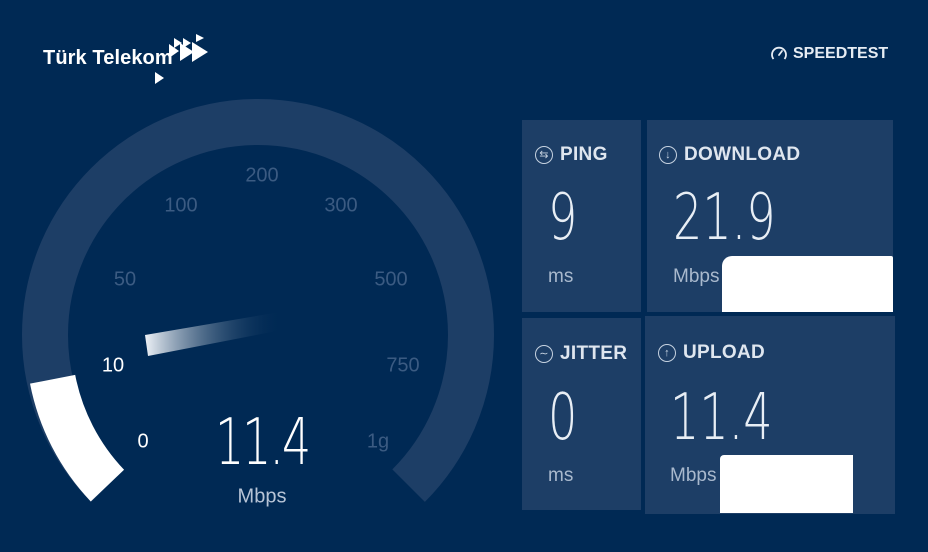  What do you see at coordinates (213, 334) in the screenshot?
I see `gauge-needle` at bounding box center [213, 334].